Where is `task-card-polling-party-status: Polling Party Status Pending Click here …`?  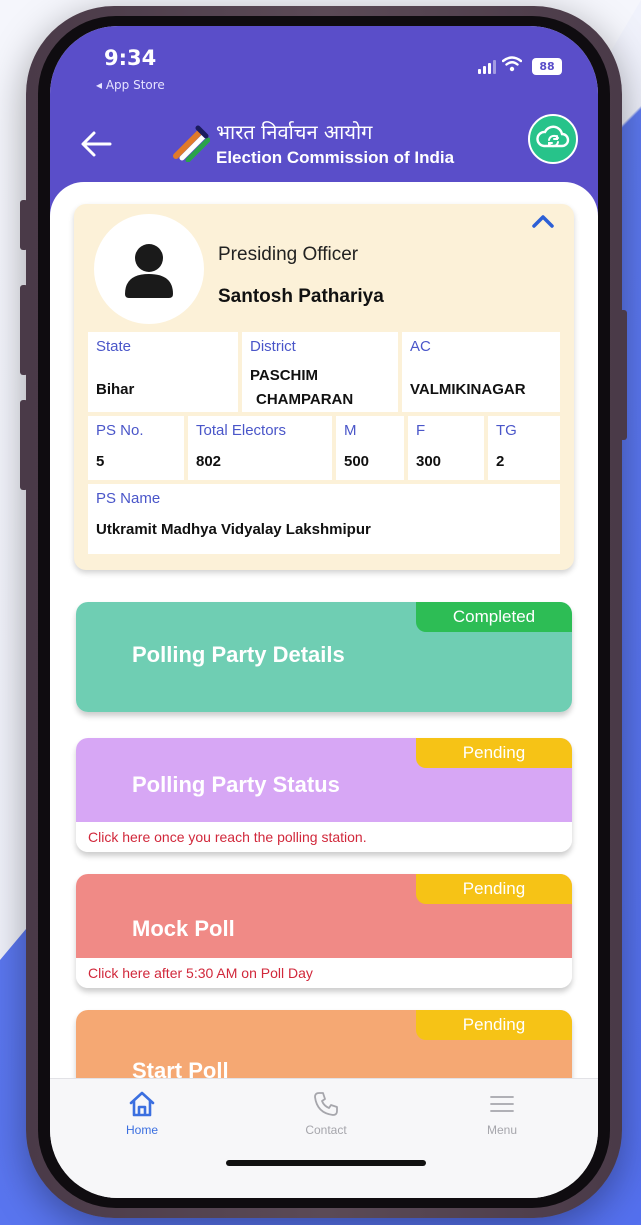
task-card-polling-party-status: Polling Party Status Pending Click here … is located at coordinates (324, 795).